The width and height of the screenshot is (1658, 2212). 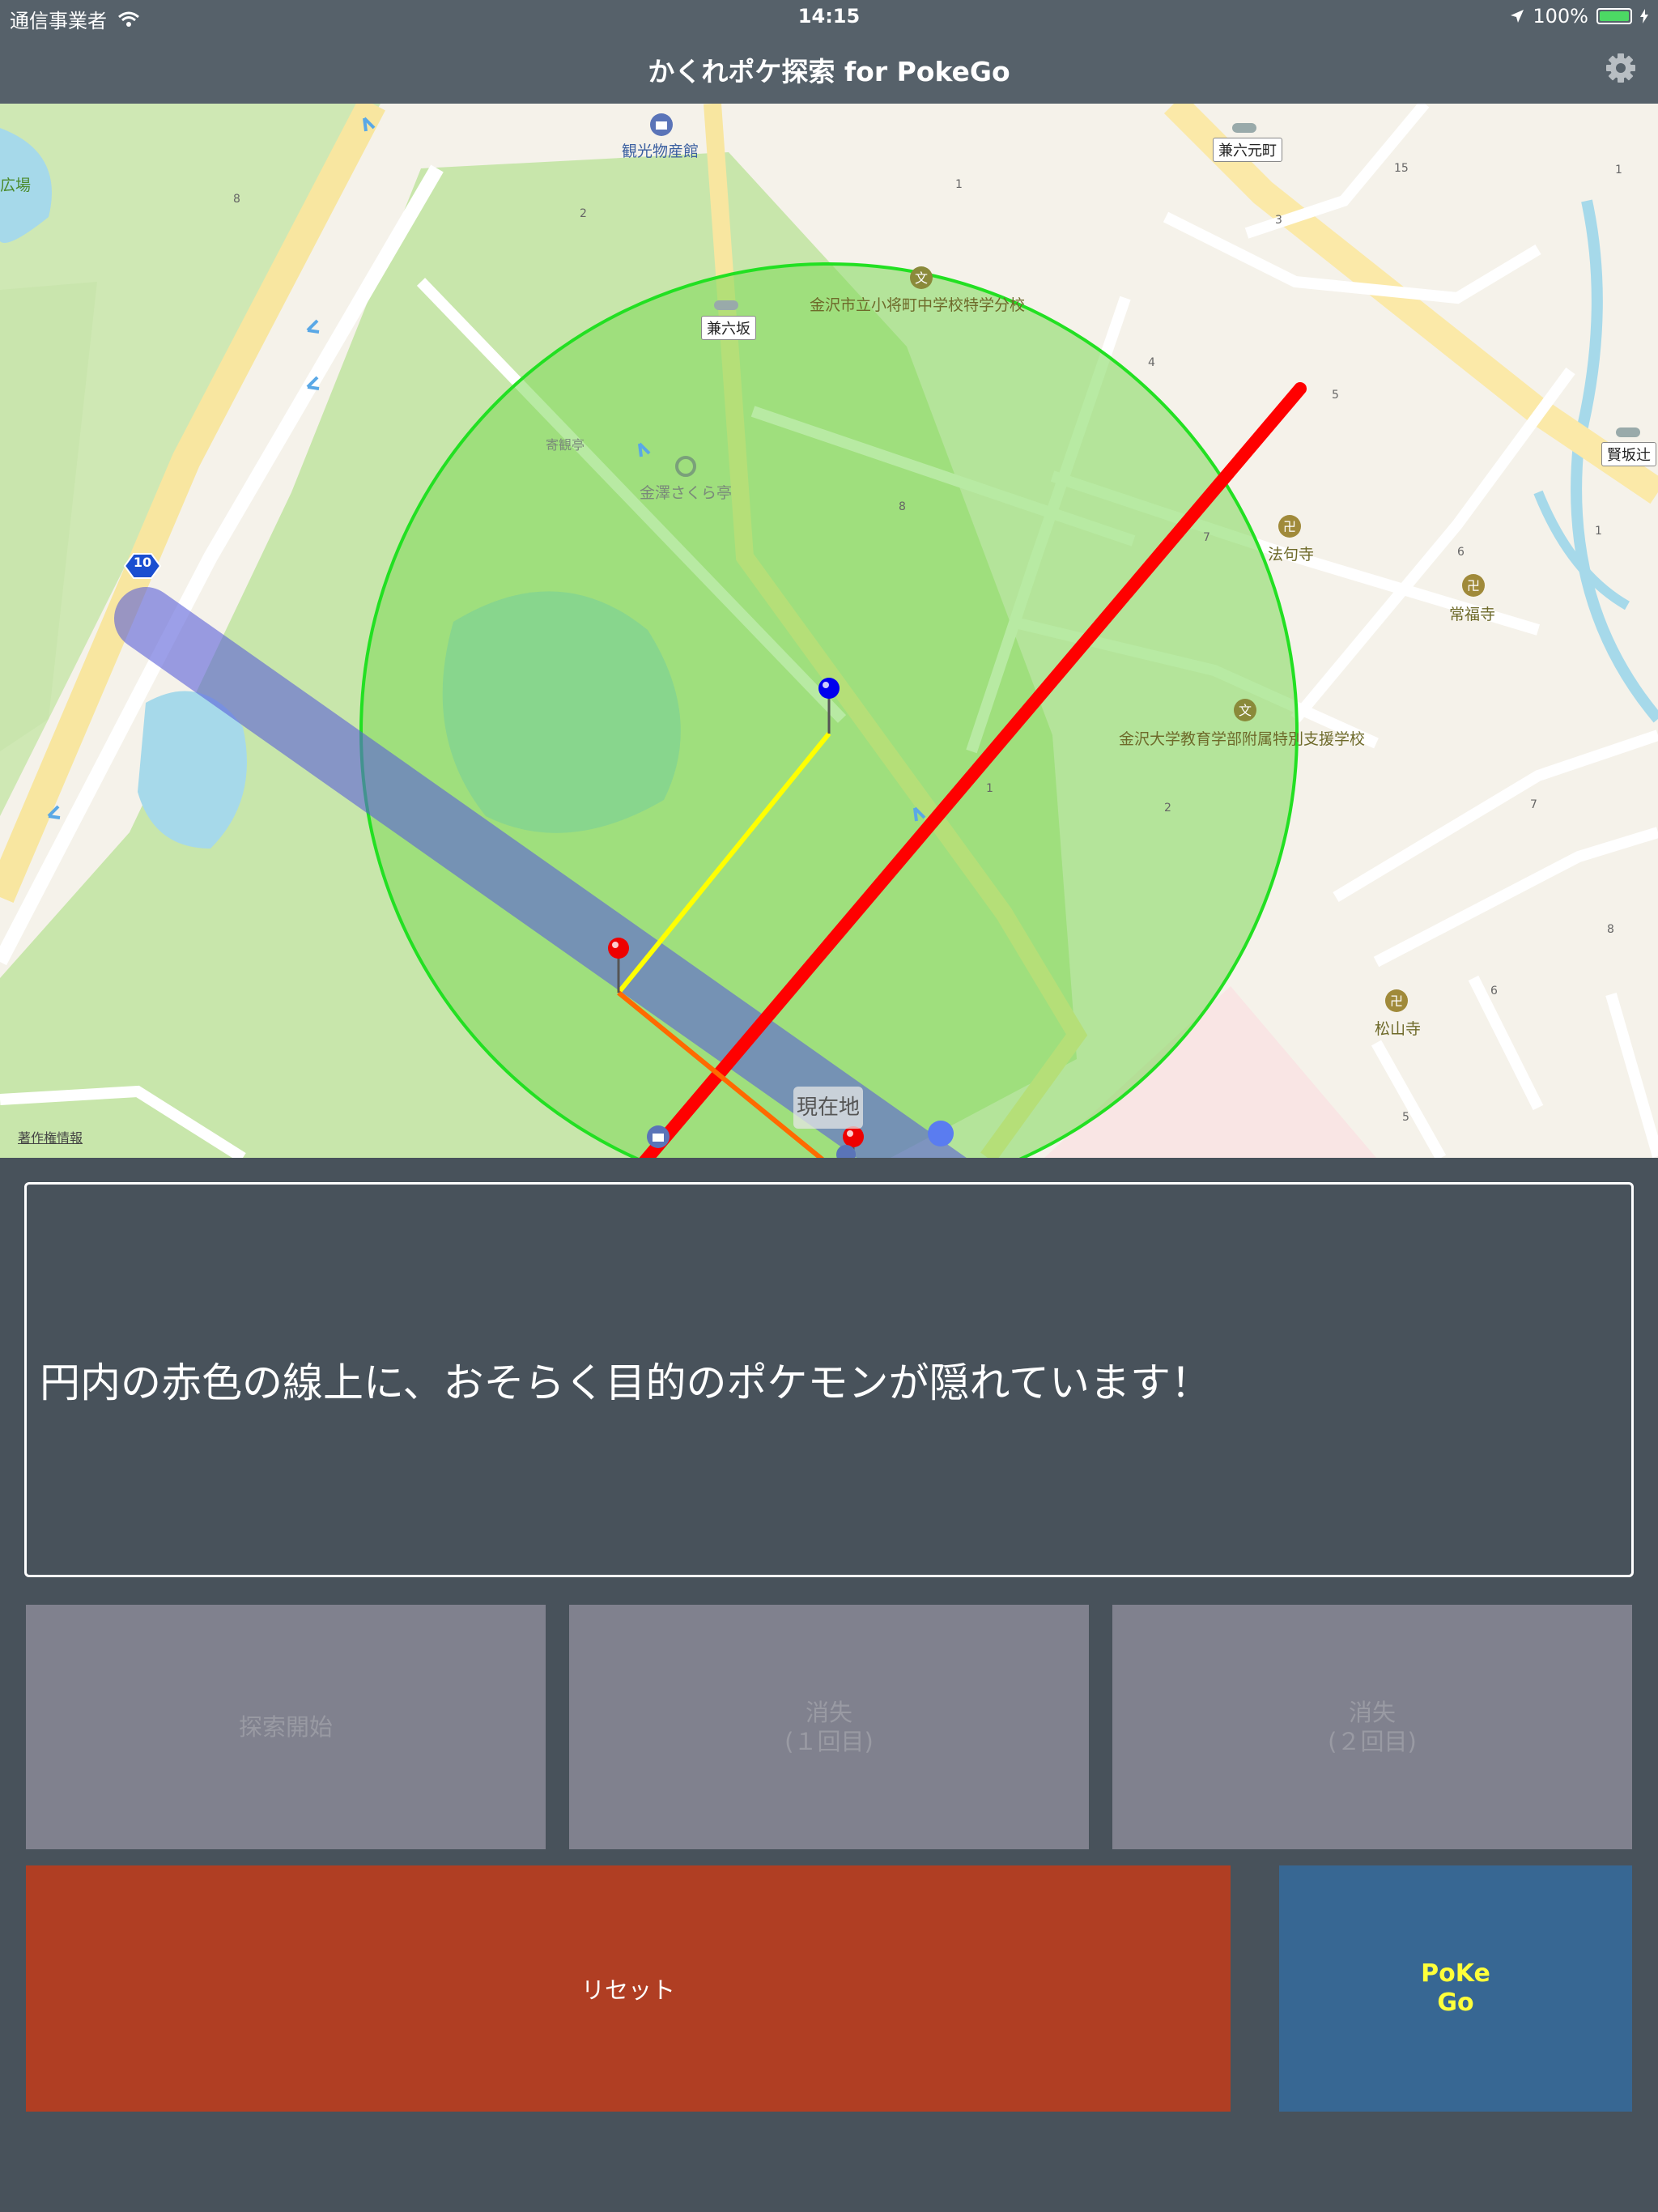 What do you see at coordinates (1372, 1742) in the screenshot?
I see `vanish-second-sublabel: (２回目)` at bounding box center [1372, 1742].